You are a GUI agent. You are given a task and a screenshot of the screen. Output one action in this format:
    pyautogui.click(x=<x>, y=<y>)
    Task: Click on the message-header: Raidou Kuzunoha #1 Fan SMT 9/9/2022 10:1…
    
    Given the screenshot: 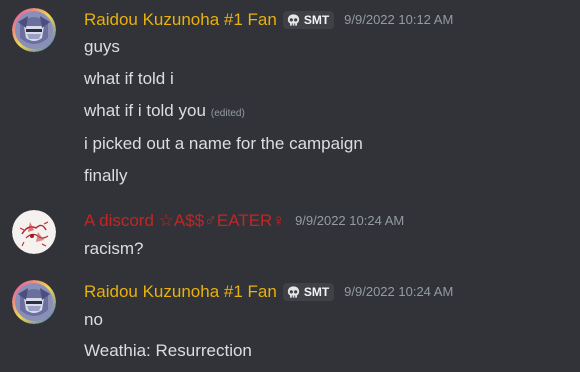 What is the action you would take?
    pyautogui.click(x=268, y=20)
    